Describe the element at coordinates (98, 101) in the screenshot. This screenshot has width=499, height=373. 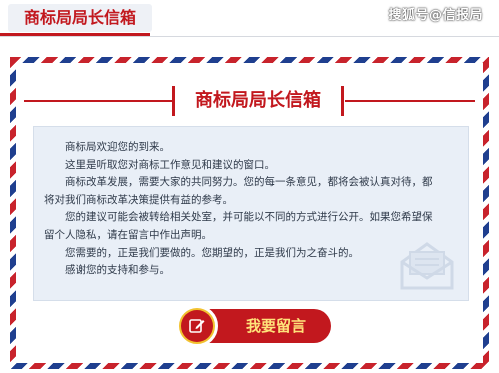
I see `banner-rule-left` at that location.